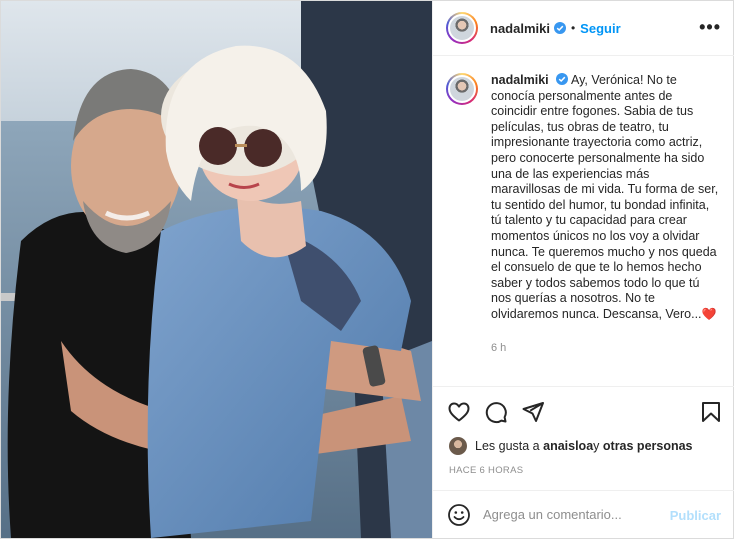  Describe the element at coordinates (578, 514) in the screenshot. I see `comment-input` at that location.